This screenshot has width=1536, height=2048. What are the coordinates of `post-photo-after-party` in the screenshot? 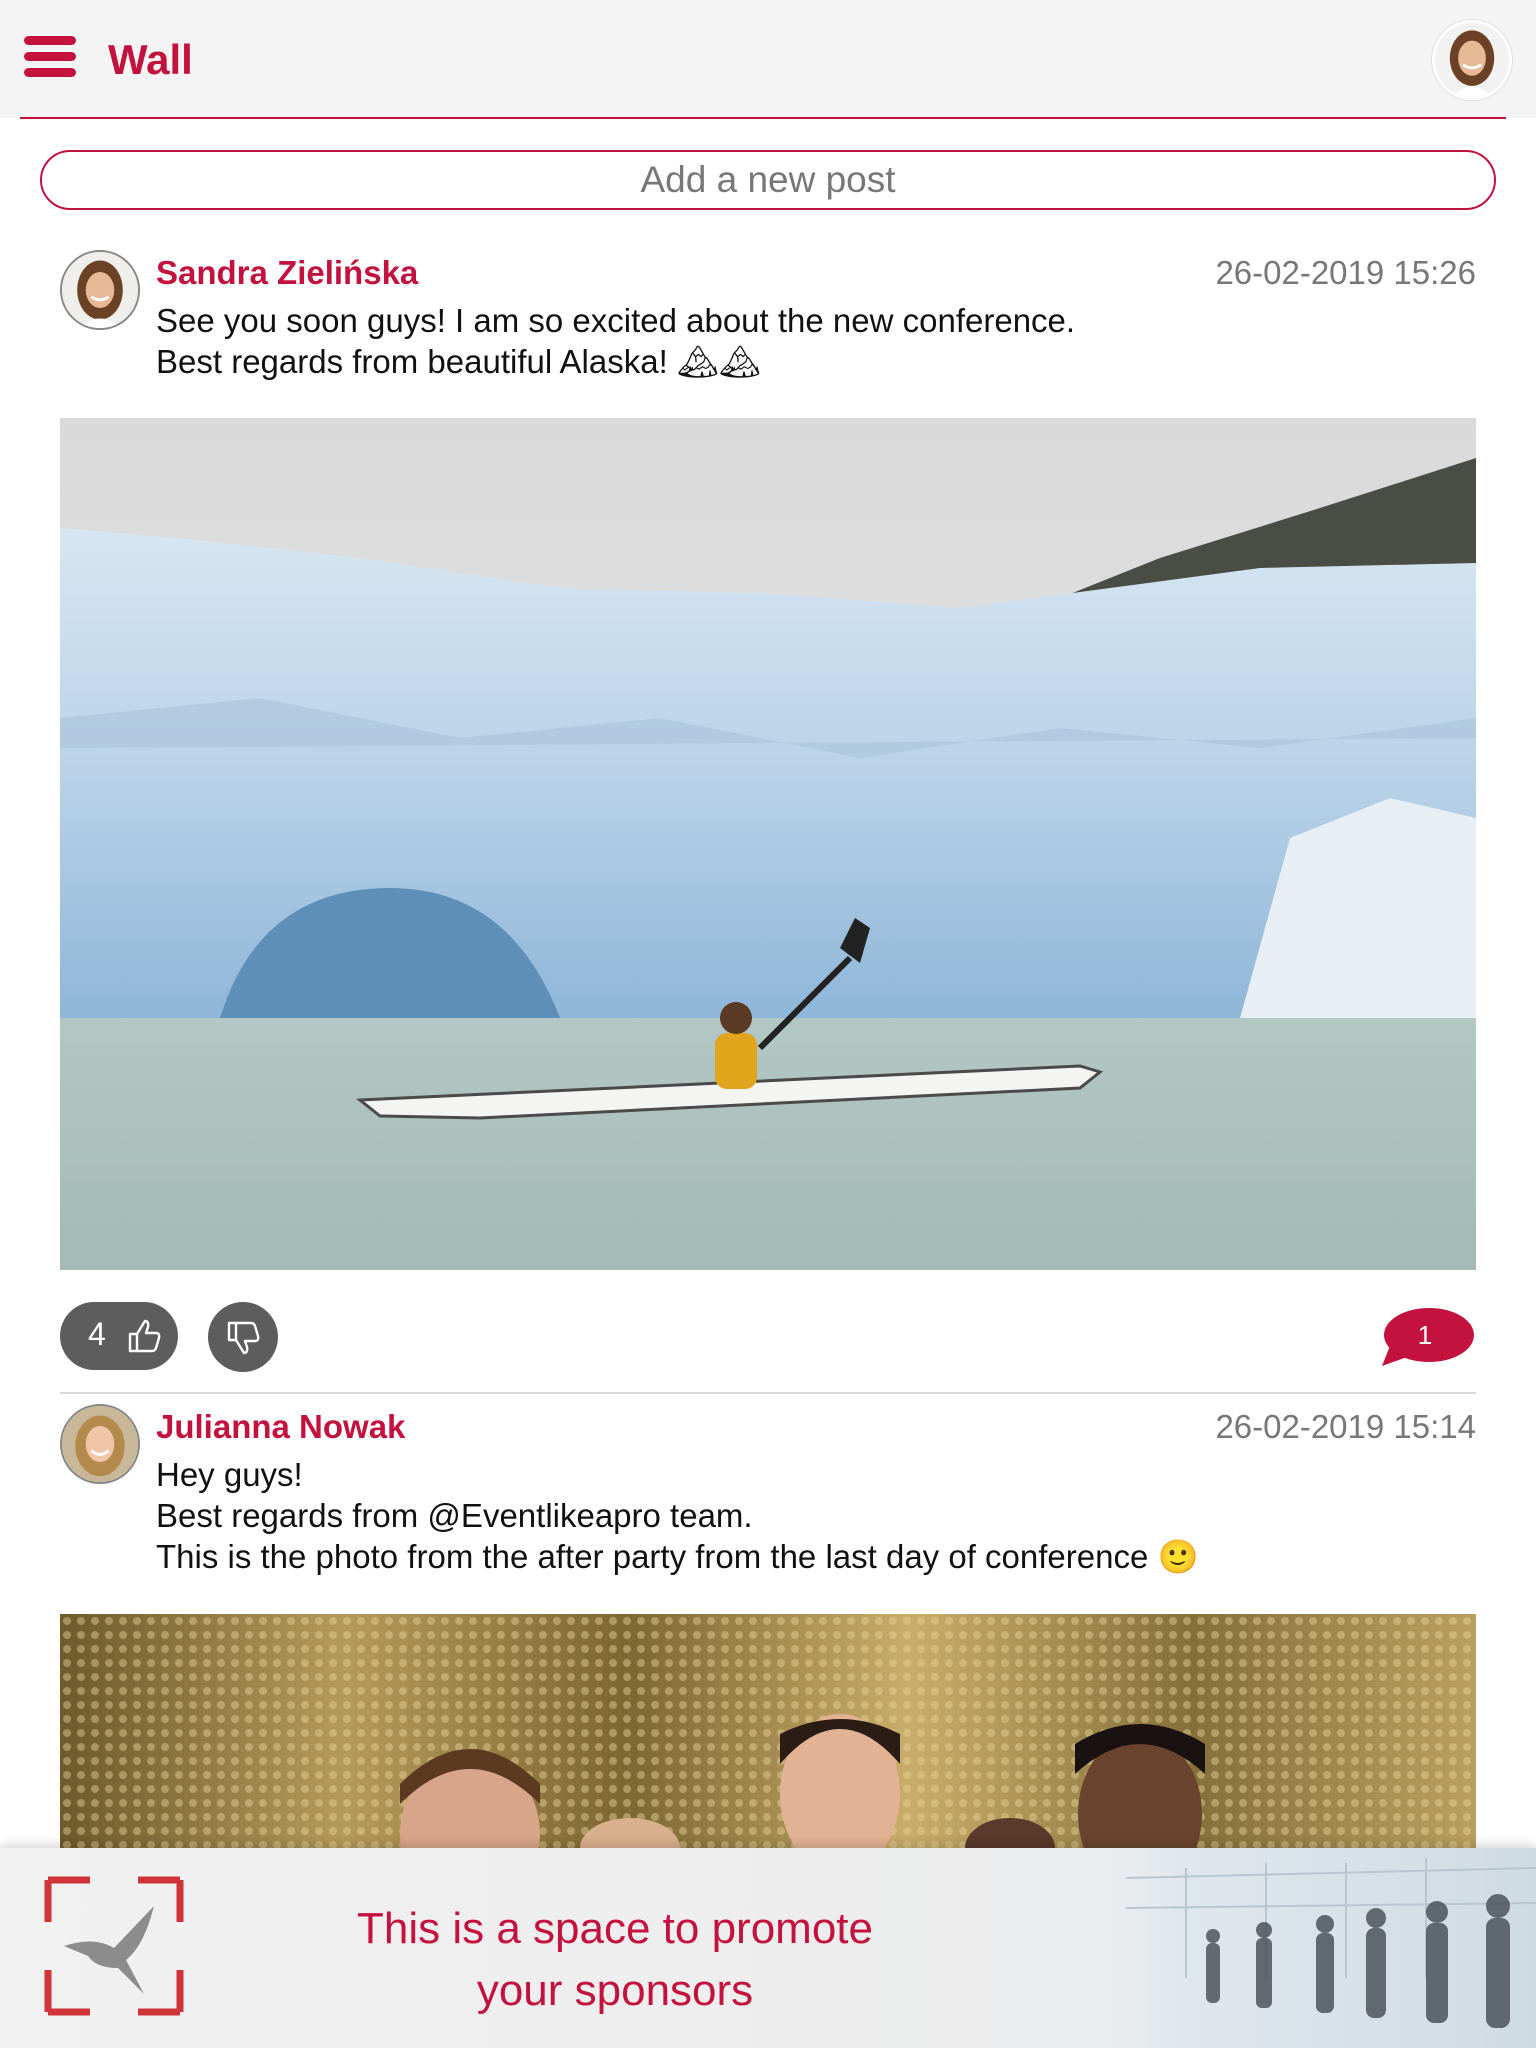 It's located at (768, 1731).